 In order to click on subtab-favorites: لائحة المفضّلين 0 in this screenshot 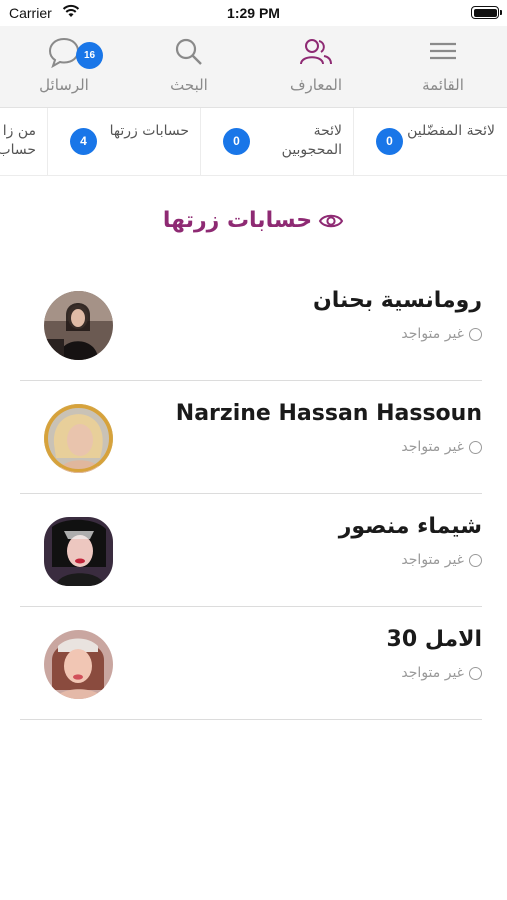, I will do `click(429, 141)`.